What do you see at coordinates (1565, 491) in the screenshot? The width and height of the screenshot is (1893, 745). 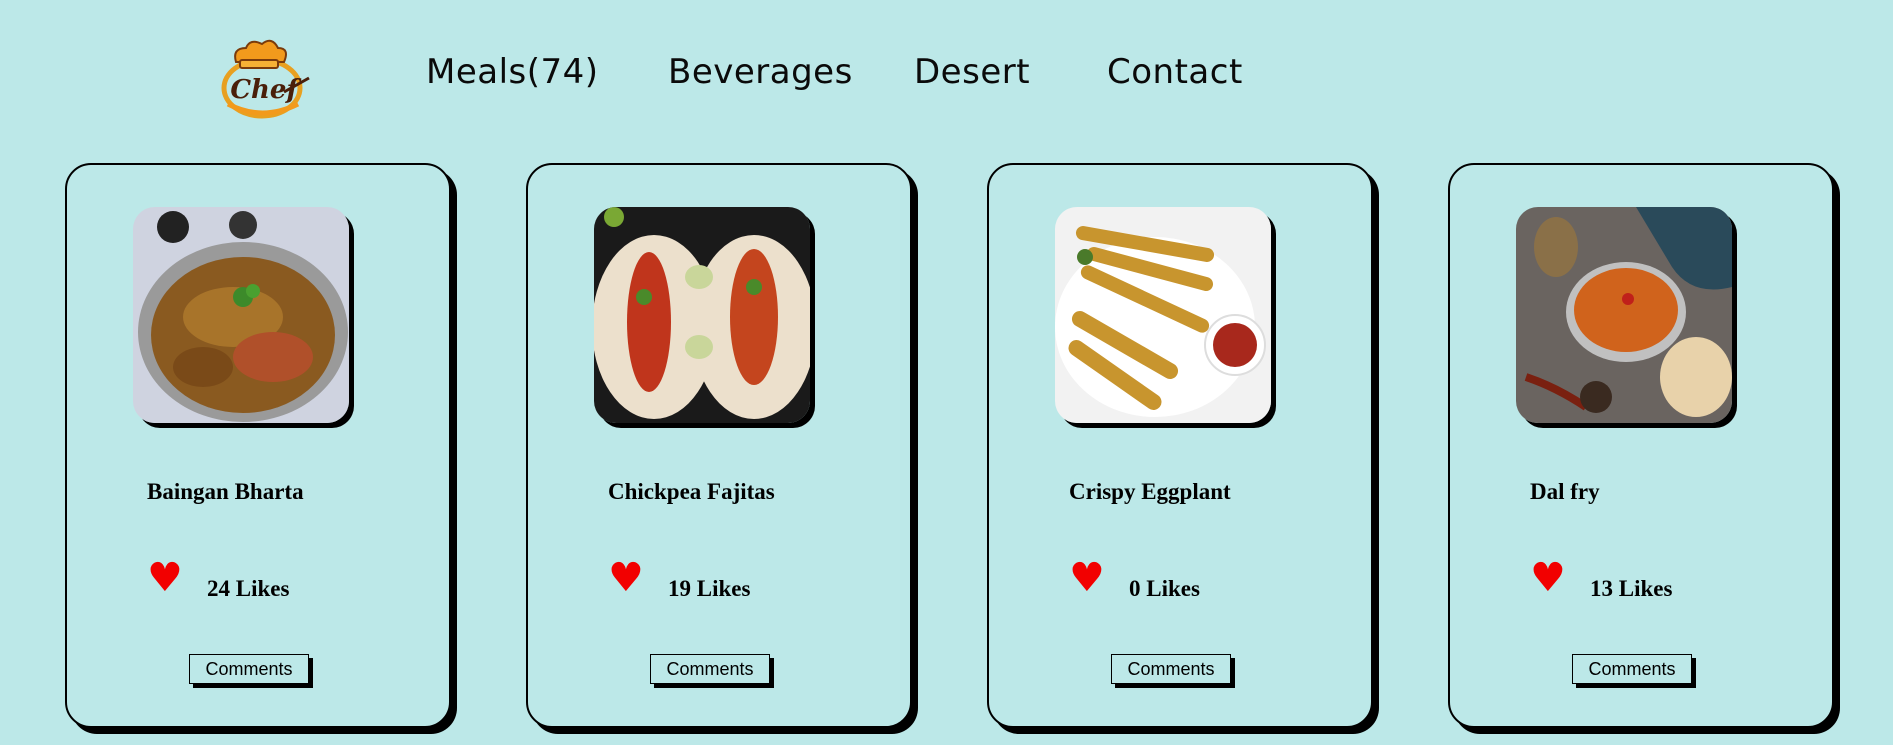 I see `meal-title: Dal fry` at bounding box center [1565, 491].